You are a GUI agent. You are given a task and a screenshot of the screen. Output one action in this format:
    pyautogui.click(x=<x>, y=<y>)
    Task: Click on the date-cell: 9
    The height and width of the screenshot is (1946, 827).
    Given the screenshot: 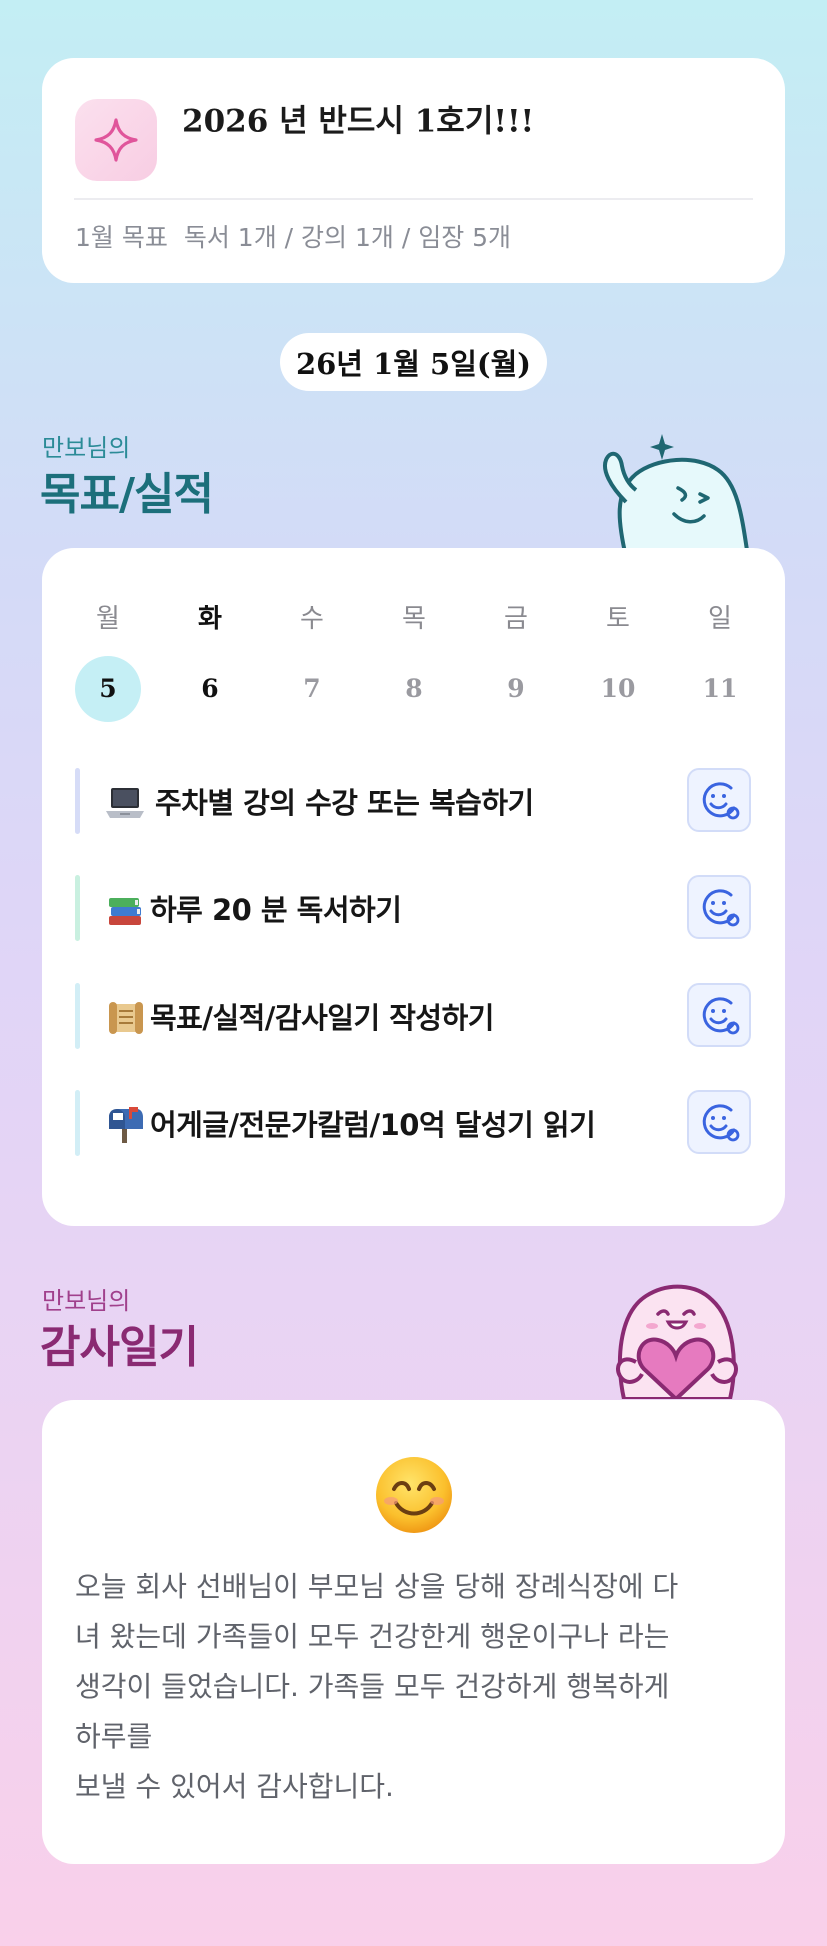 What is the action you would take?
    pyautogui.click(x=516, y=689)
    